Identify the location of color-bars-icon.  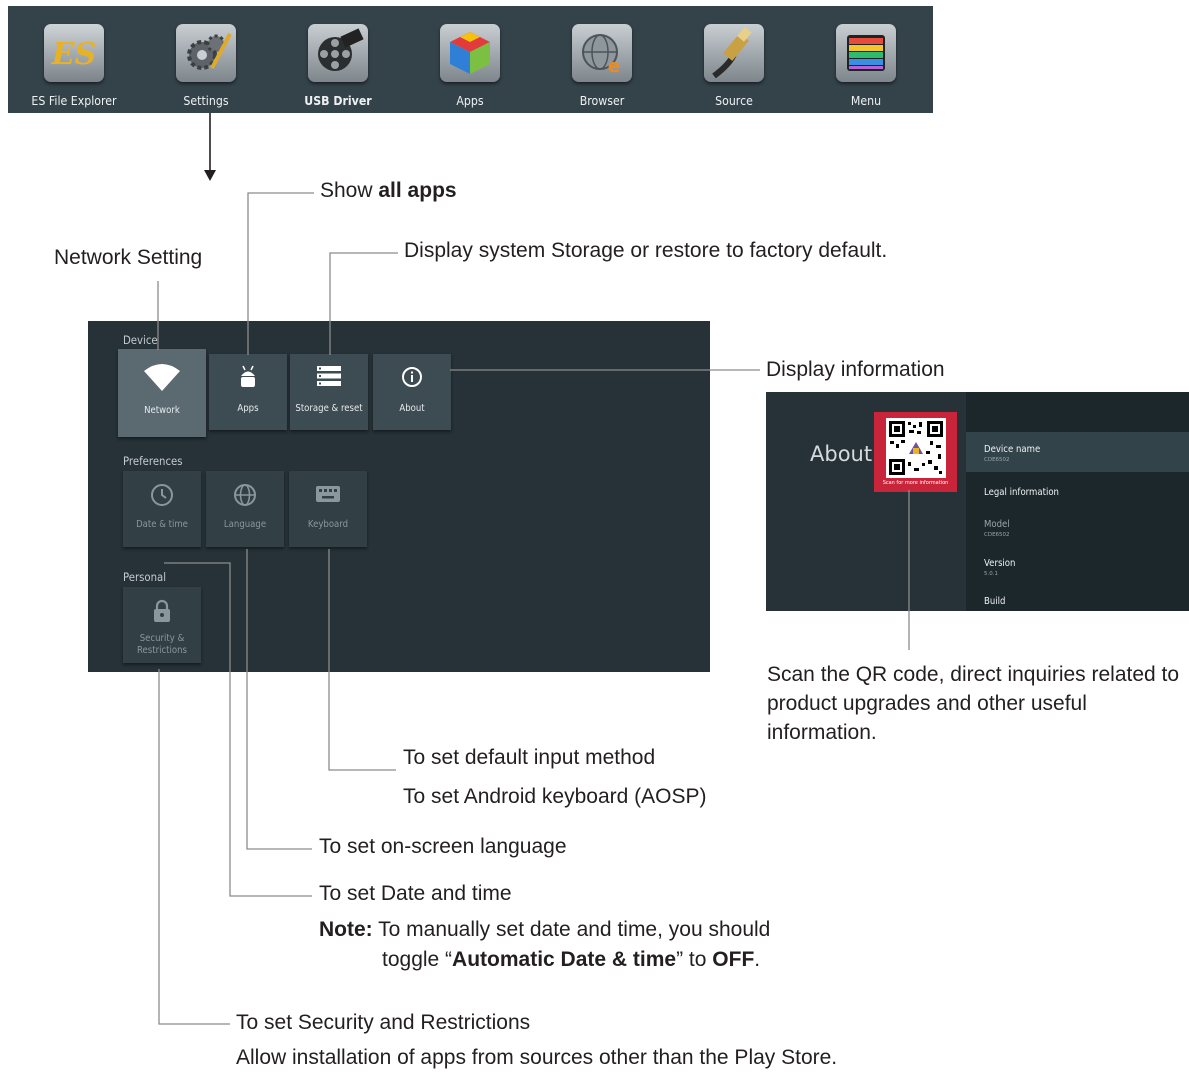
(866, 53).